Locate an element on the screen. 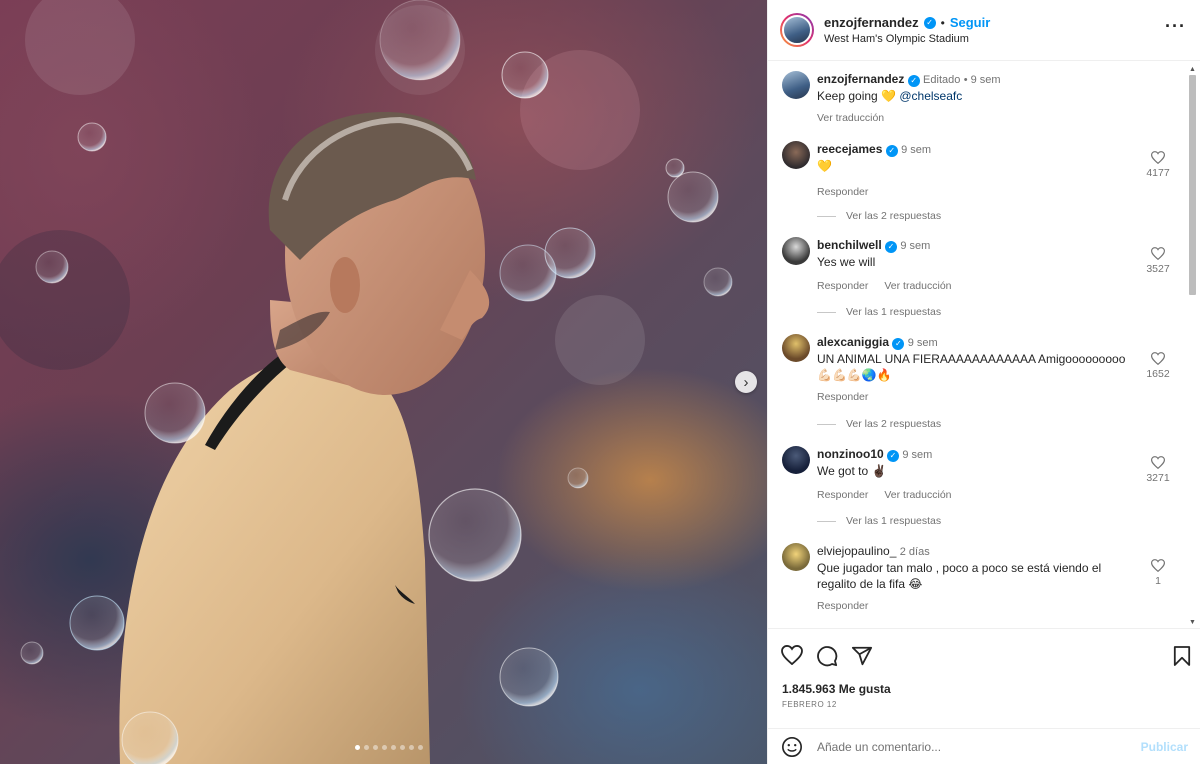 This screenshot has width=1200, height=764. more-options-icon: ··· is located at coordinates (1175, 26).